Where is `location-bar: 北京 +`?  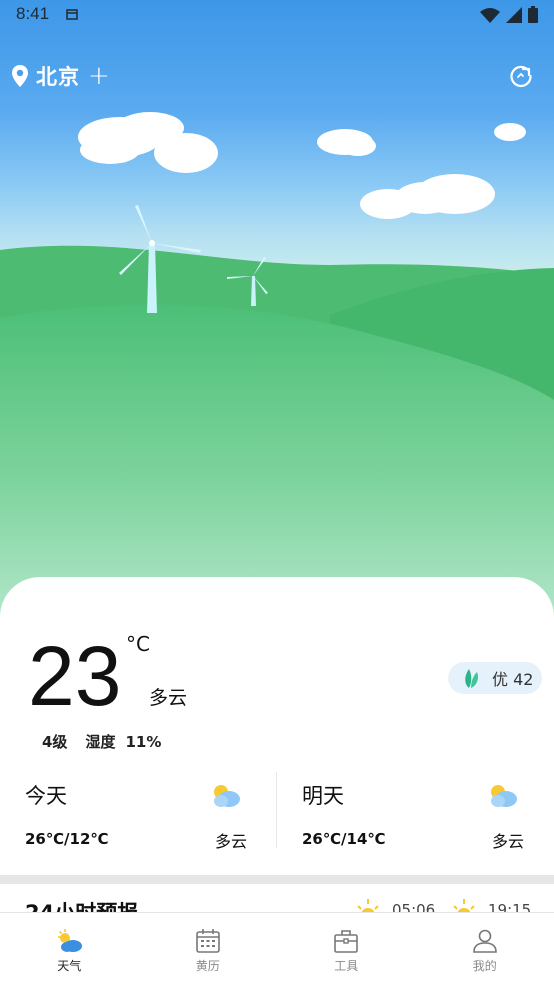
location-bar: 北京 + is located at coordinates (60, 76).